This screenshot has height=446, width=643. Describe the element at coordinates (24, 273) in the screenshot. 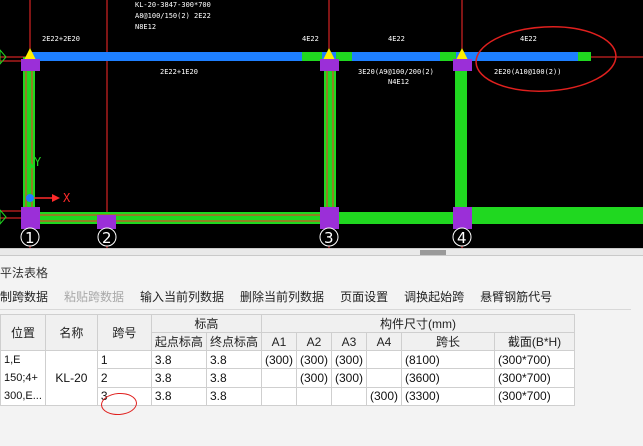

I see `panel-title: 梁平法表格` at that location.